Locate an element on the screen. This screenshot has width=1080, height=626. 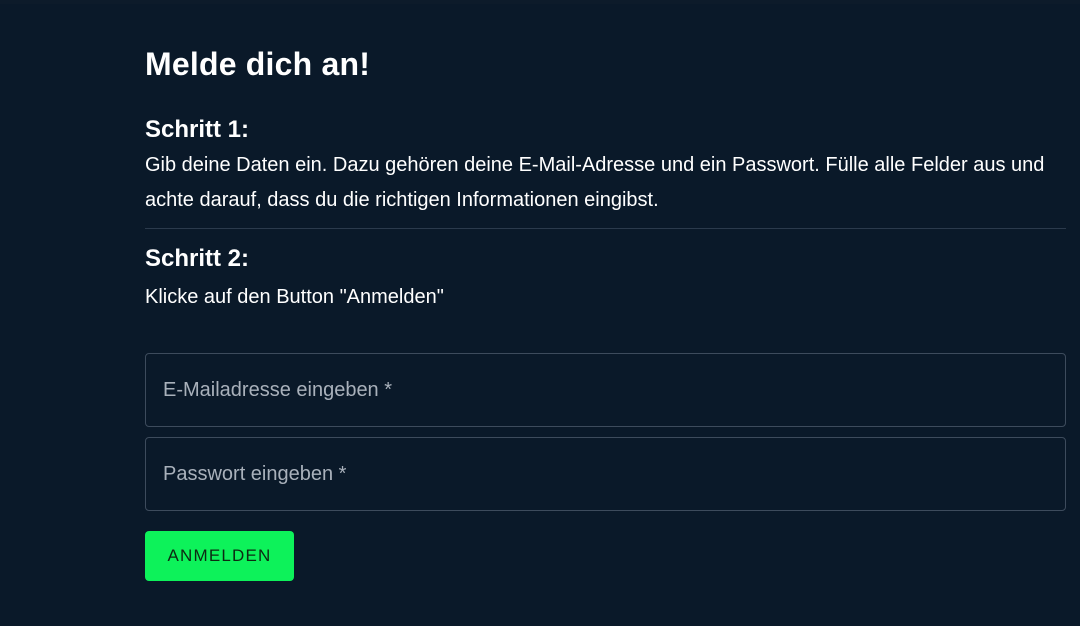
step-1-heading: Schritt 1: is located at coordinates (197, 129).